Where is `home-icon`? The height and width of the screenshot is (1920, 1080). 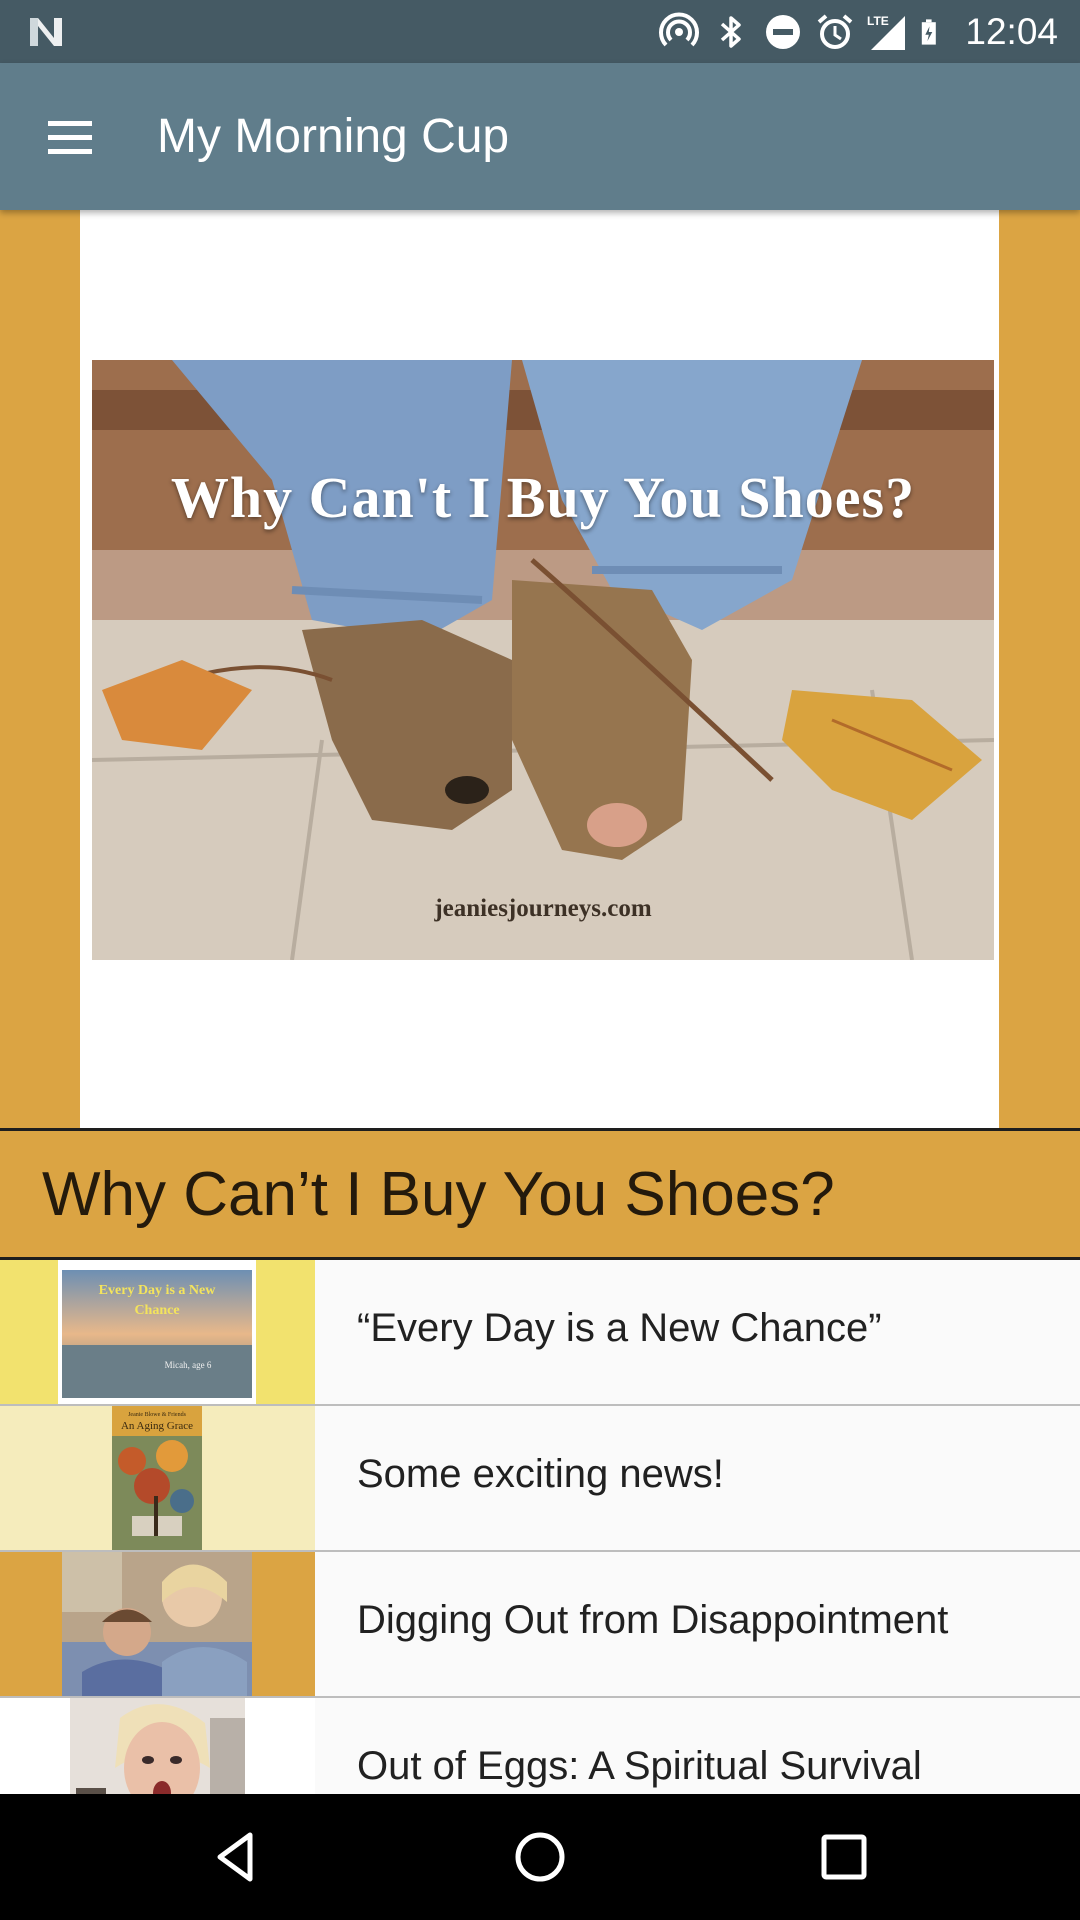 home-icon is located at coordinates (540, 1857).